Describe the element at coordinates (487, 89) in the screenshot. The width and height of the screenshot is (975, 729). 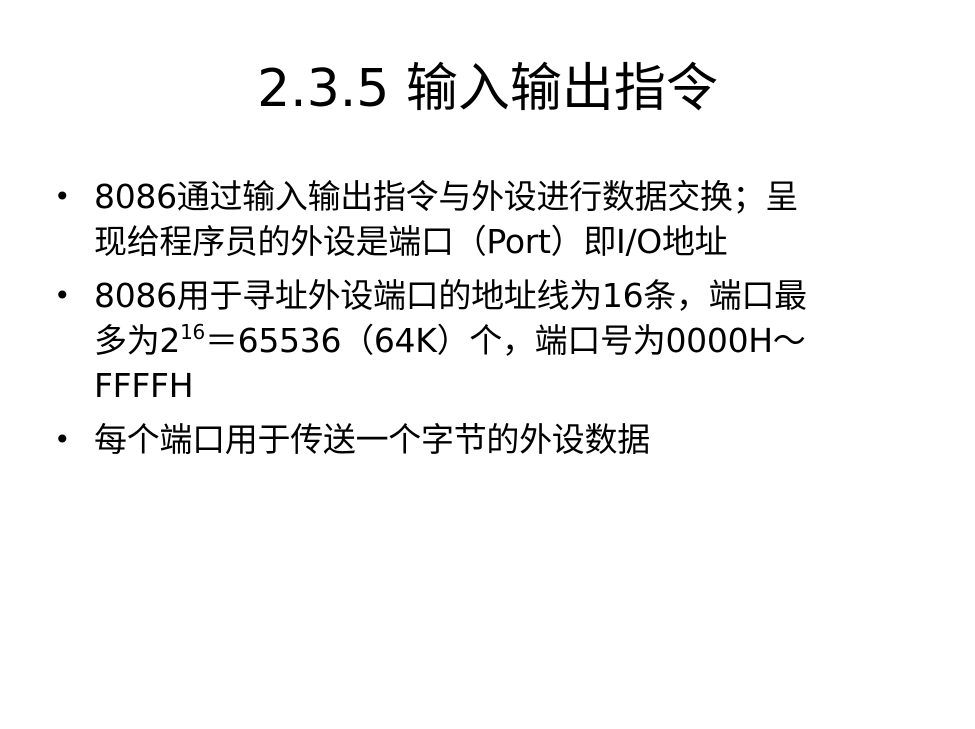
I see `slide-title: 2.3.5 输入输出指令` at that location.